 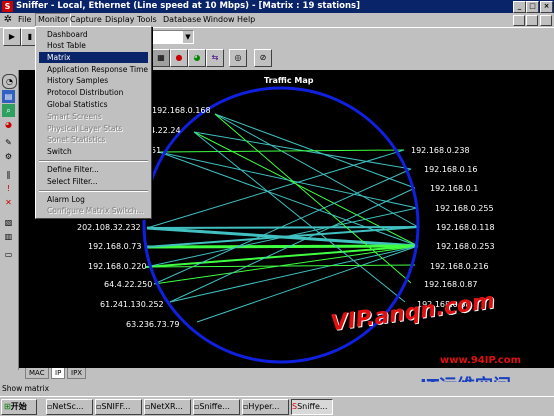 What do you see at coordinates (37, 373) in the screenshot?
I see `tab-mac: MAC` at bounding box center [37, 373].